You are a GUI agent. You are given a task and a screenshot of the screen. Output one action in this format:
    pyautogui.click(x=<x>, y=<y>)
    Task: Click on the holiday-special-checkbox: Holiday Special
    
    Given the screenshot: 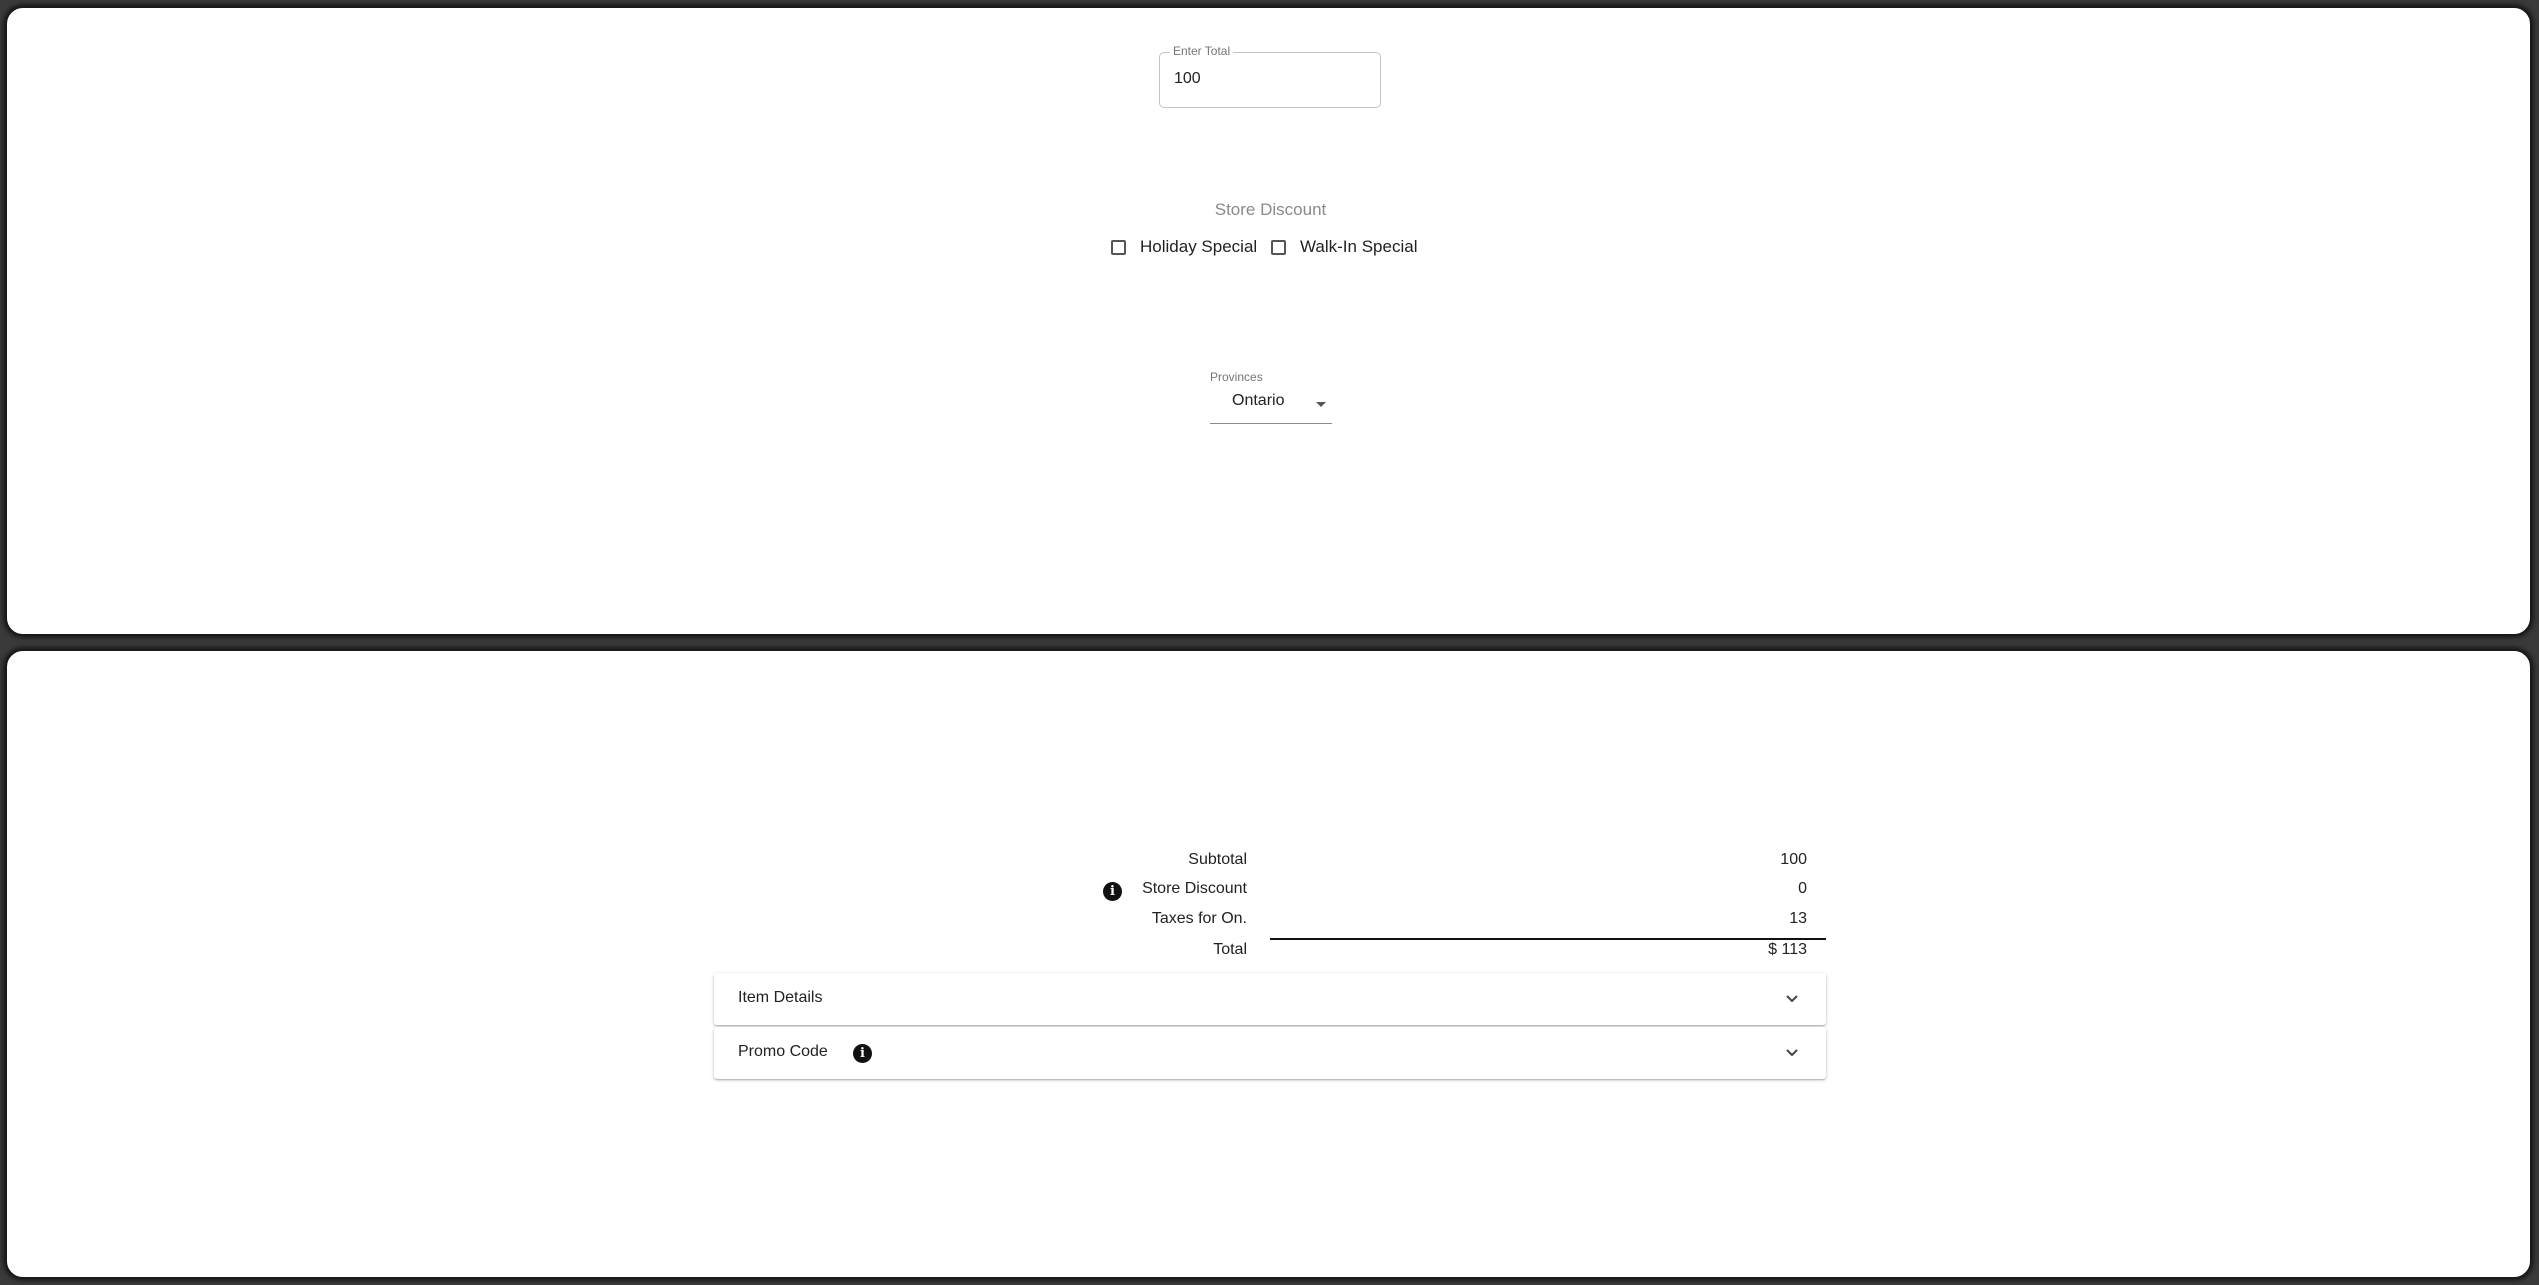 What is the action you would take?
    pyautogui.click(x=1184, y=247)
    